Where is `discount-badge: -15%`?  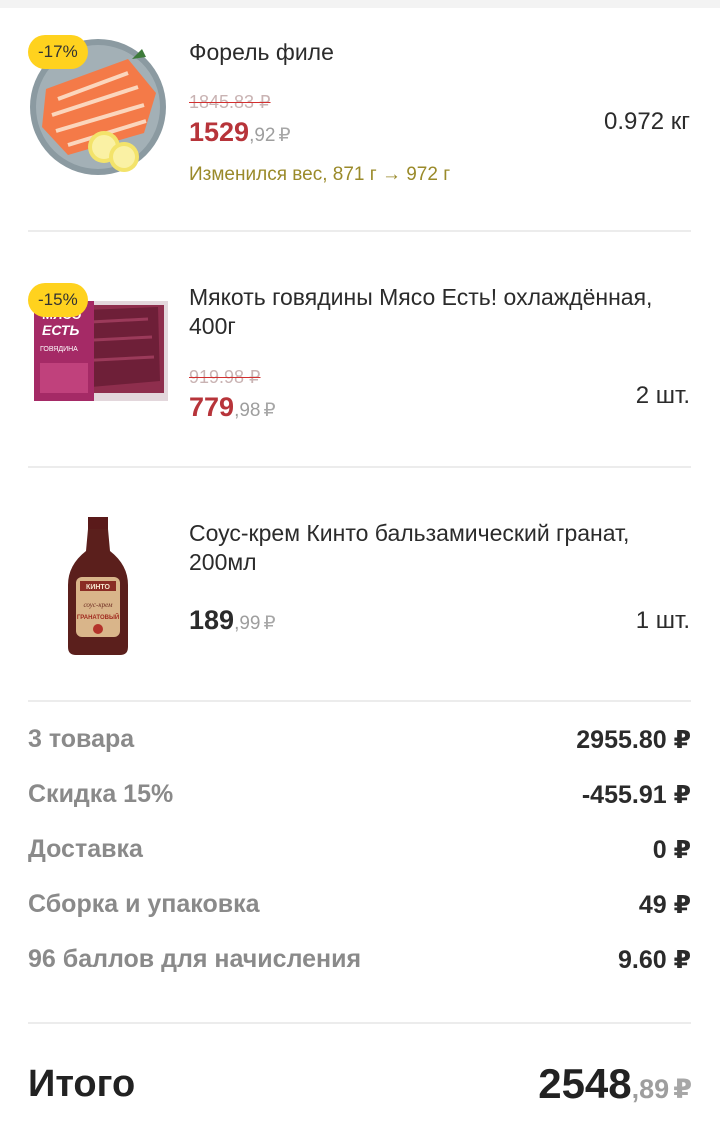 discount-badge: -15% is located at coordinates (58, 300).